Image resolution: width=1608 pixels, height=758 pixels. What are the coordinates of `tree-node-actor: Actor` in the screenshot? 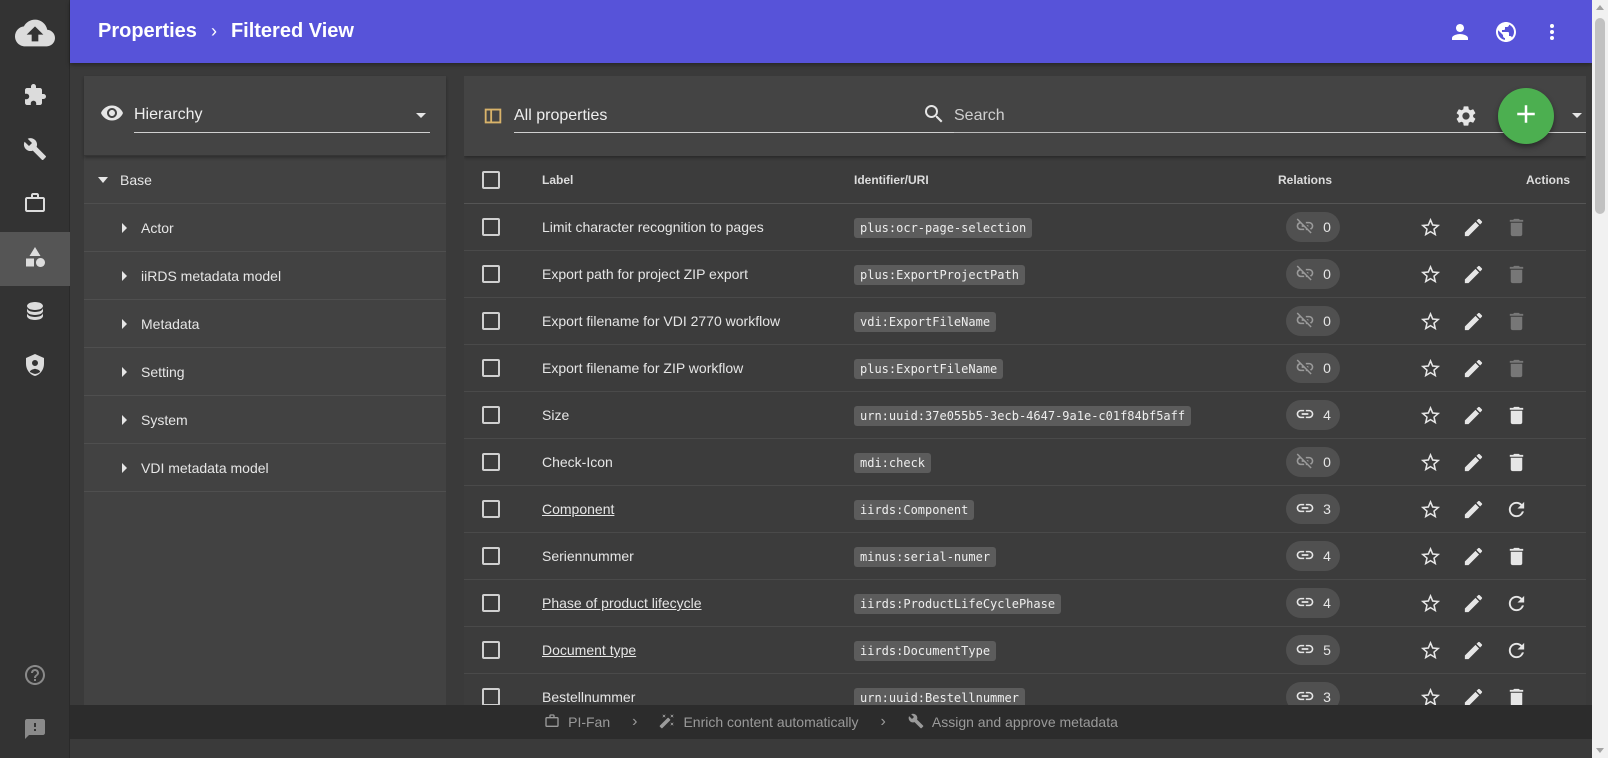 It's located at (265, 228).